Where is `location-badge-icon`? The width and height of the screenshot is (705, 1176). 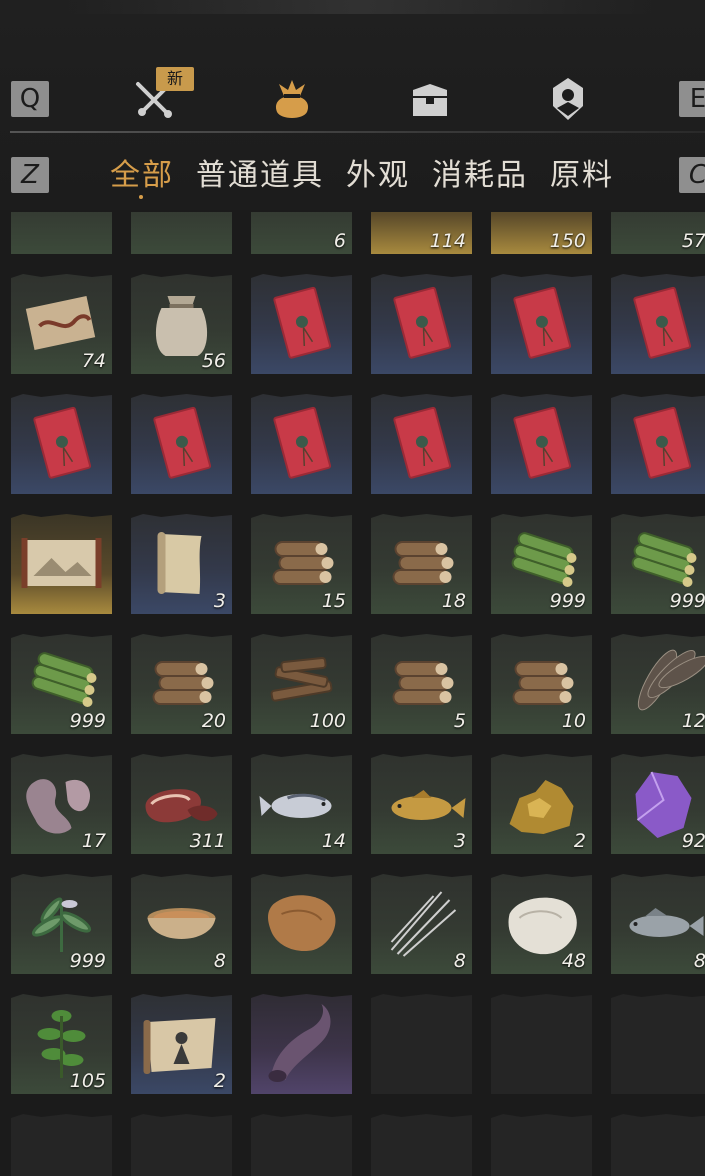
location-badge-icon is located at coordinates (568, 99).